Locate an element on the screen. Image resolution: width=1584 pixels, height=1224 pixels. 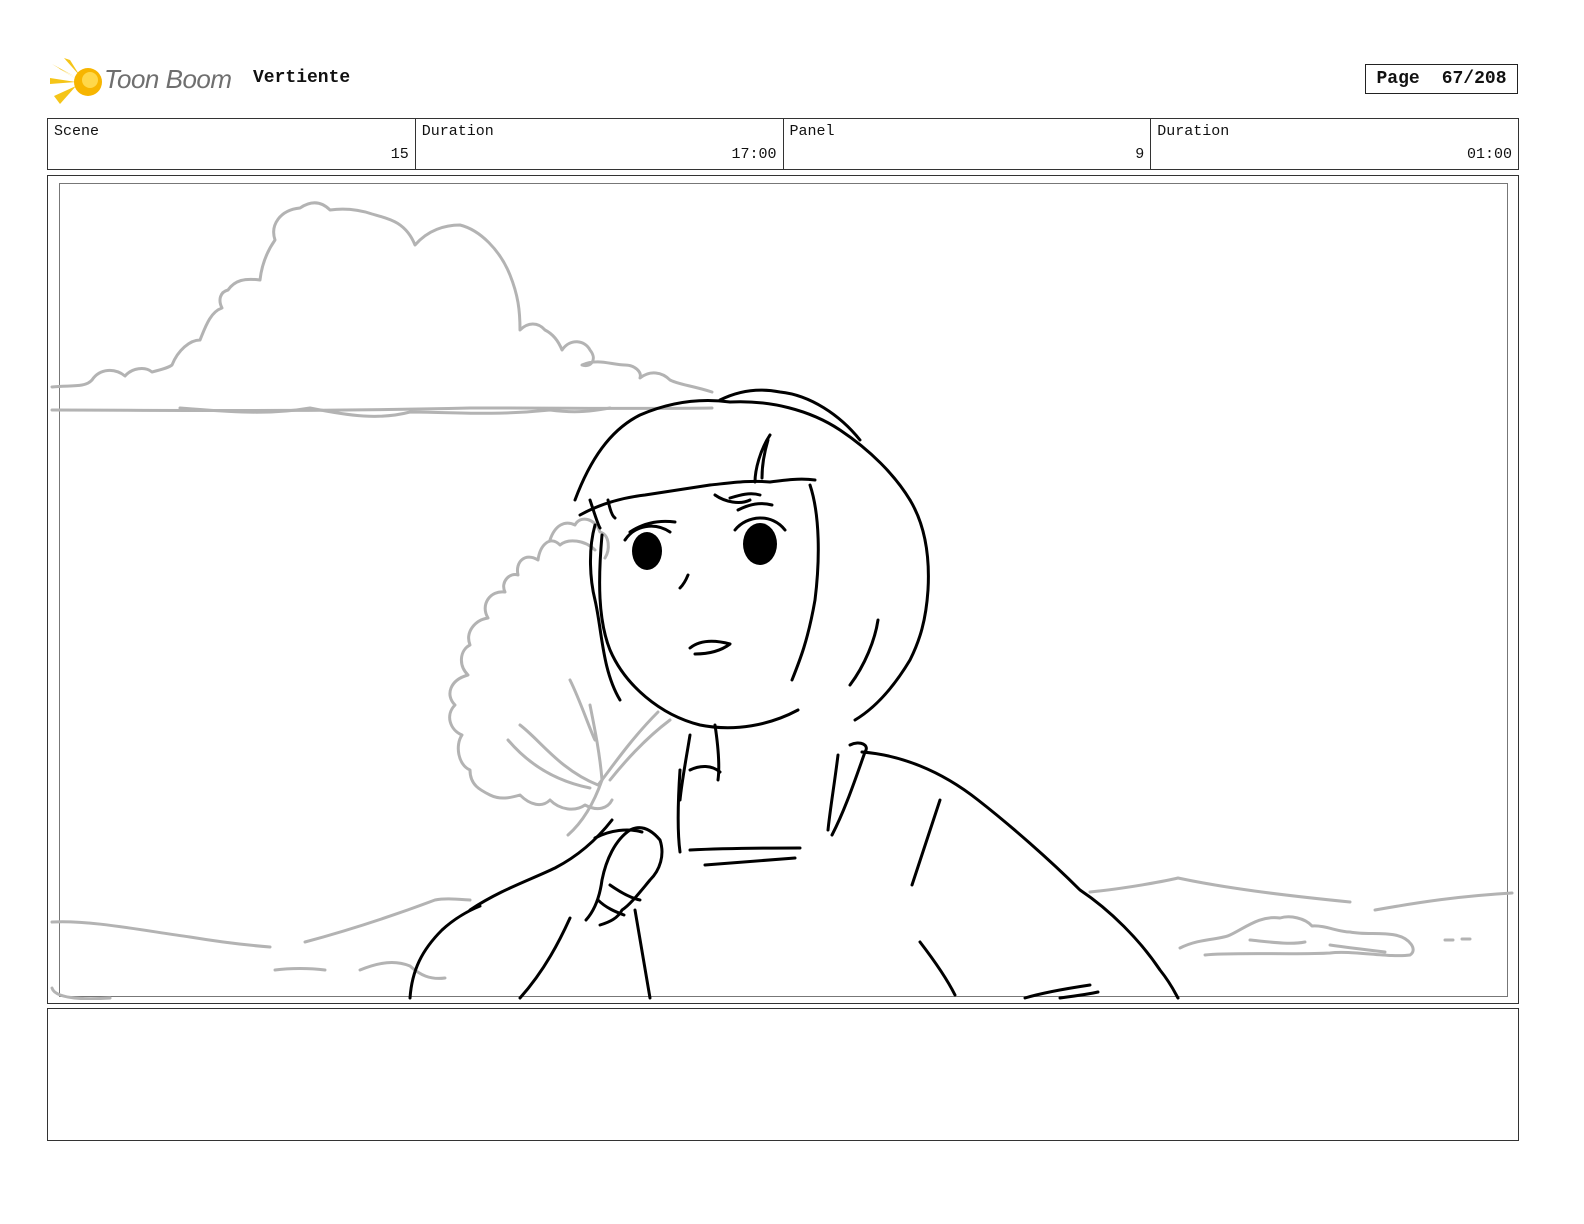
hill-left is located at coordinates (161, 934).